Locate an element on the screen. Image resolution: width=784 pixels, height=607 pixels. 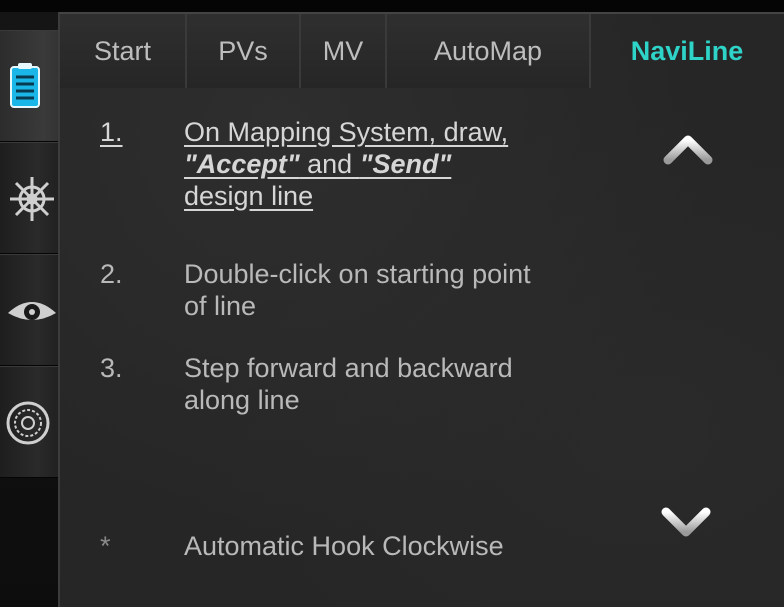
tab-naviline: NaviLine is located at coordinates (687, 51).